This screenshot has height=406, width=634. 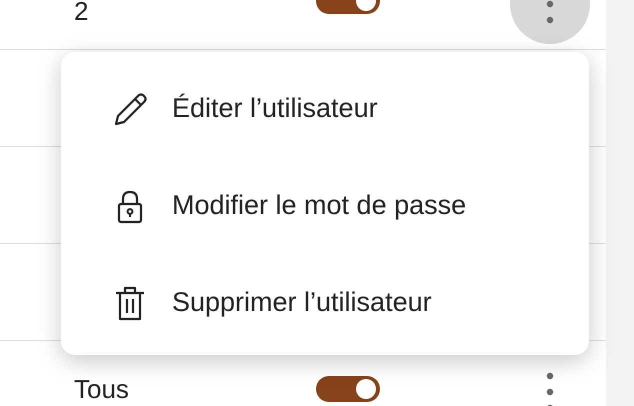 What do you see at coordinates (620, 203) in the screenshot?
I see `scrollbar` at bounding box center [620, 203].